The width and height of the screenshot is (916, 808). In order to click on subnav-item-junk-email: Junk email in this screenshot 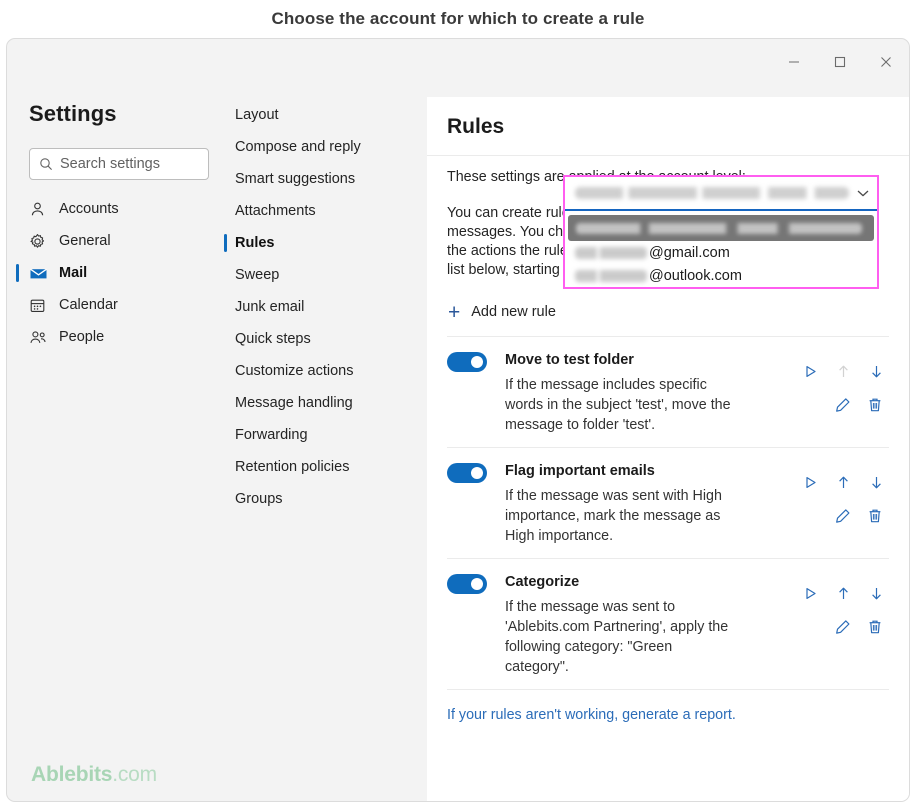, I will do `click(324, 307)`.